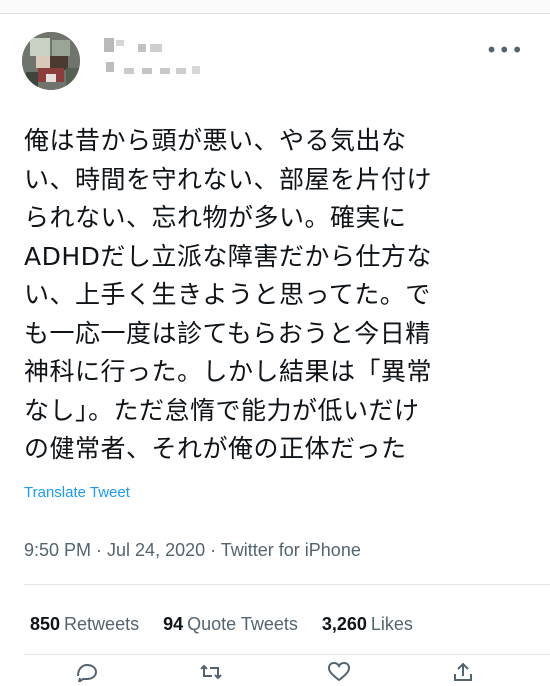 The height and width of the screenshot is (686, 550). I want to click on quote-tweets-stat: 94 Quote Tweets, so click(230, 624).